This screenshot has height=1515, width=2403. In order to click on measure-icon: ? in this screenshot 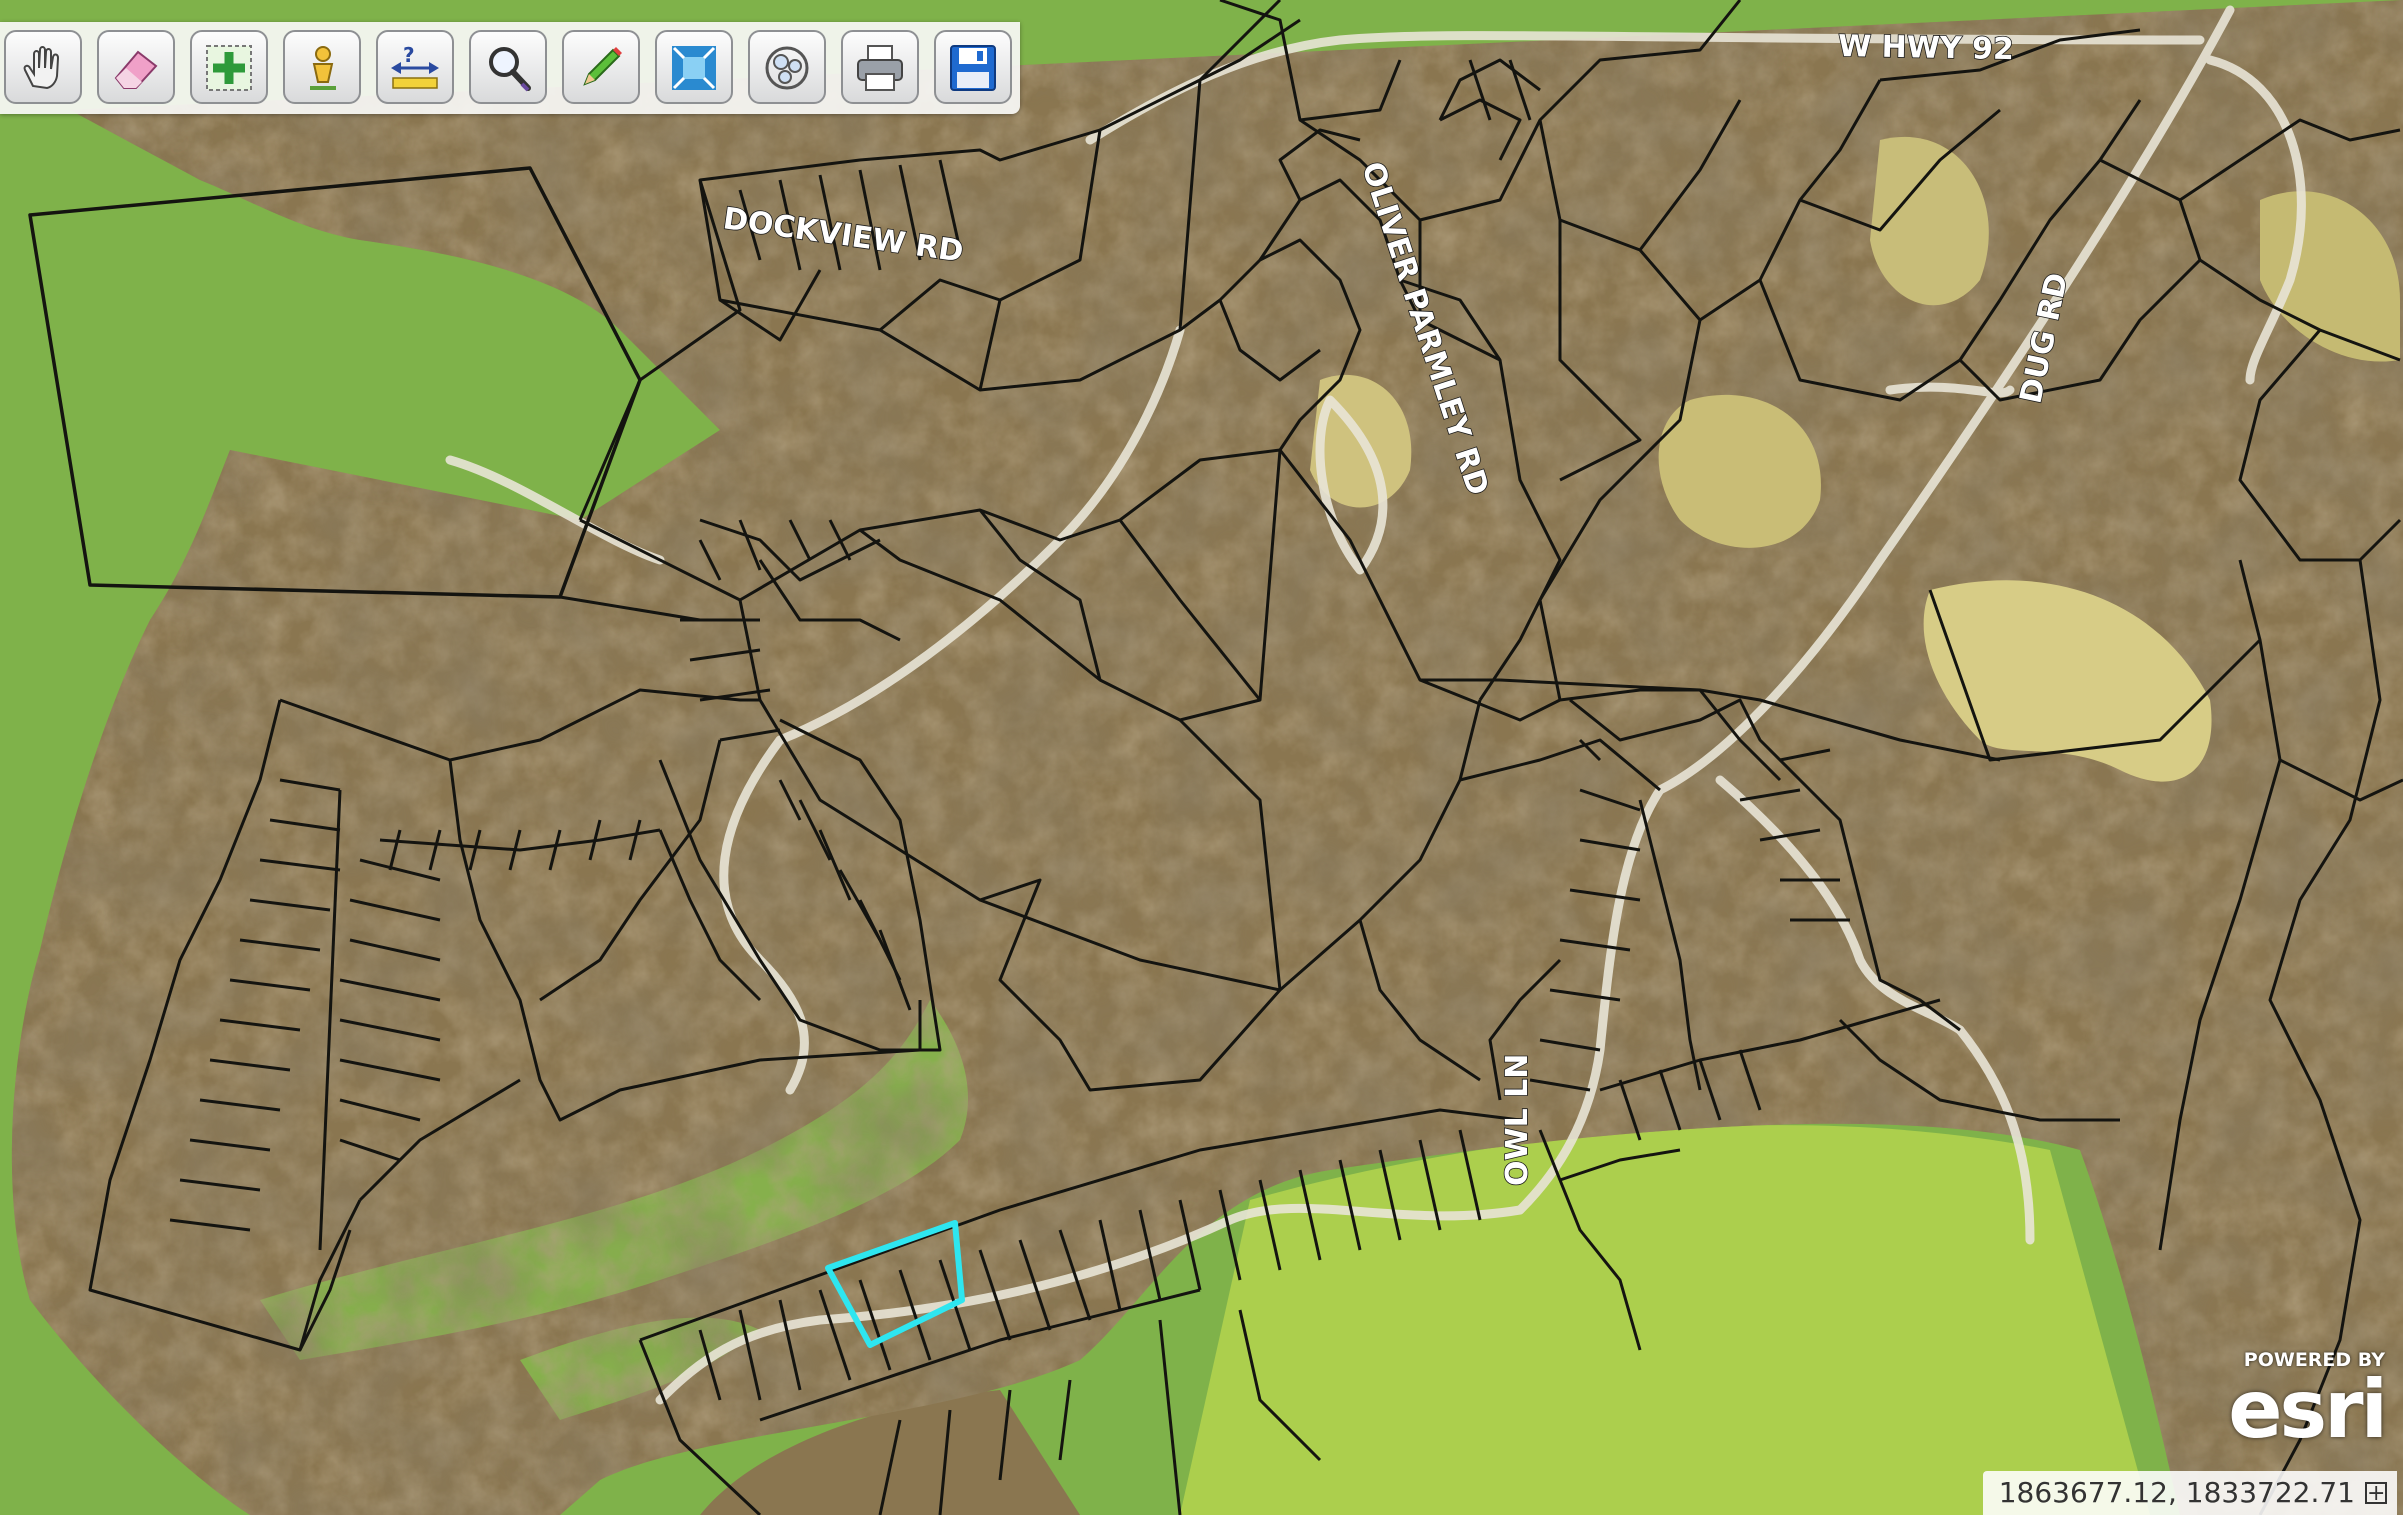, I will do `click(415, 66)`.